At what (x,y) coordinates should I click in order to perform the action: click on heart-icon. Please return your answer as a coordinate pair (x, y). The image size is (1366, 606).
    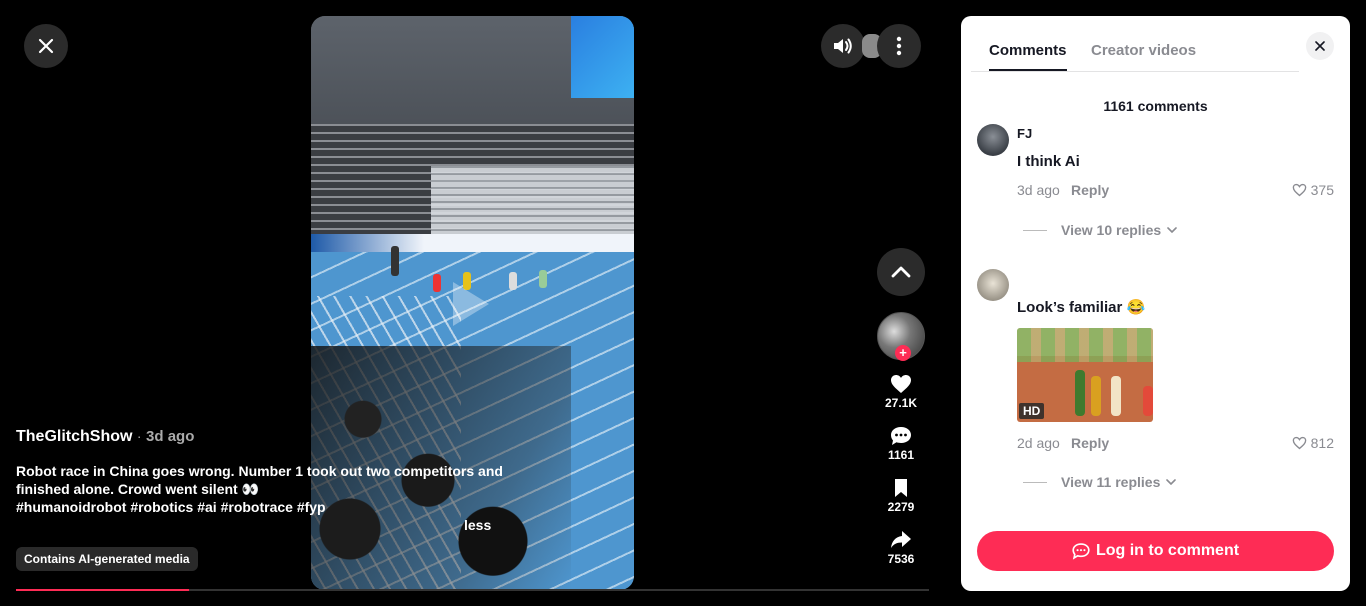
    Looking at the image, I should click on (901, 384).